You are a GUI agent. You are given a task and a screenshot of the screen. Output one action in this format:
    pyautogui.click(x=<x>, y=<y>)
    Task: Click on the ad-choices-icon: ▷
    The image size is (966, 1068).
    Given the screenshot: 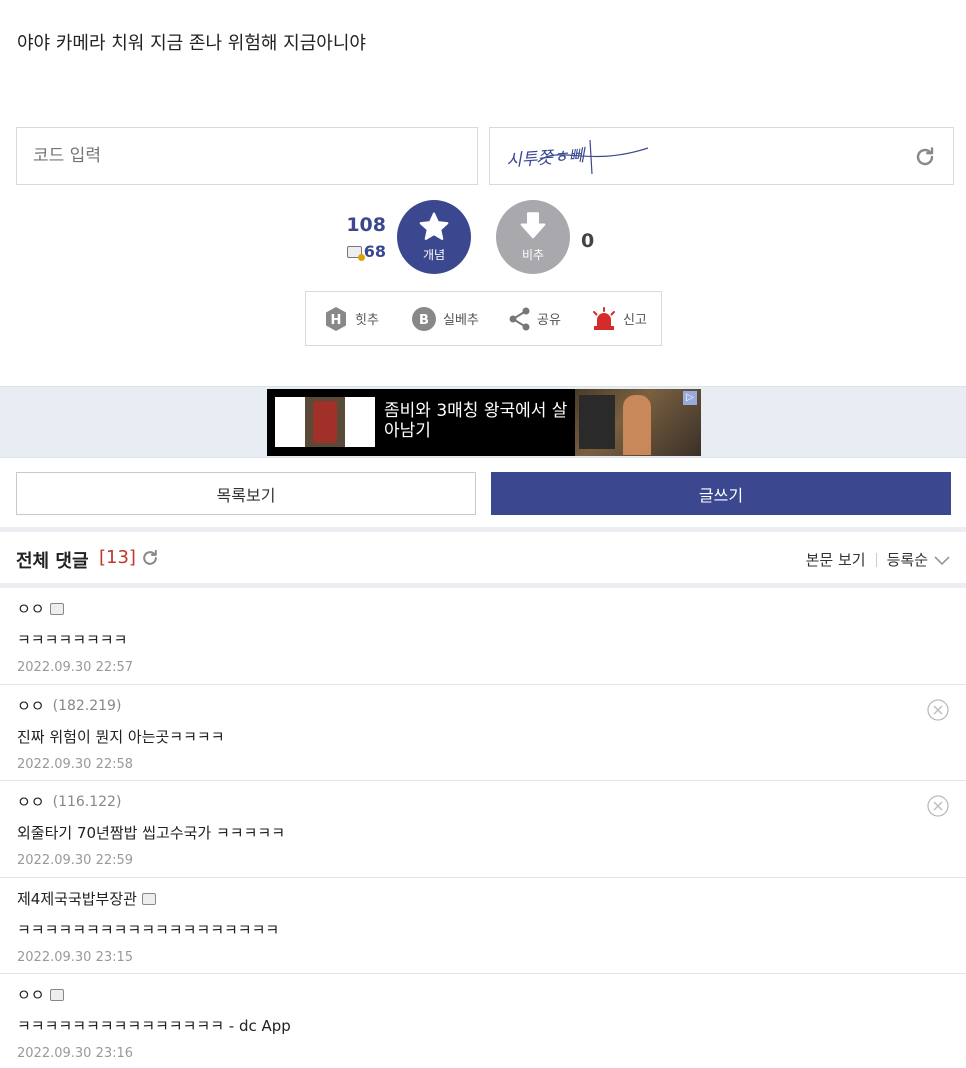 What is the action you would take?
    pyautogui.click(x=690, y=398)
    